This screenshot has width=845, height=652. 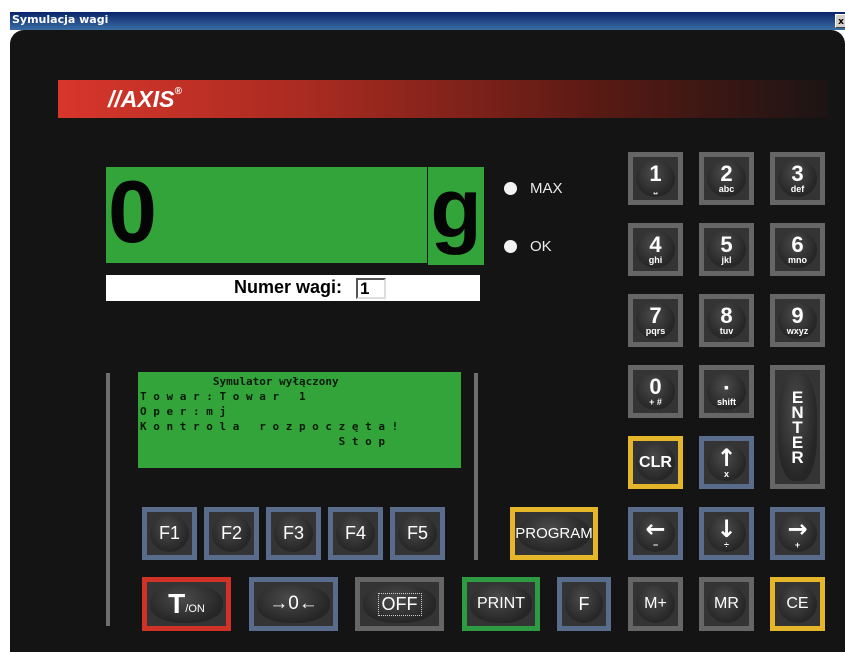 What do you see at coordinates (655, 259) in the screenshot?
I see `key-4-sub: ghi` at bounding box center [655, 259].